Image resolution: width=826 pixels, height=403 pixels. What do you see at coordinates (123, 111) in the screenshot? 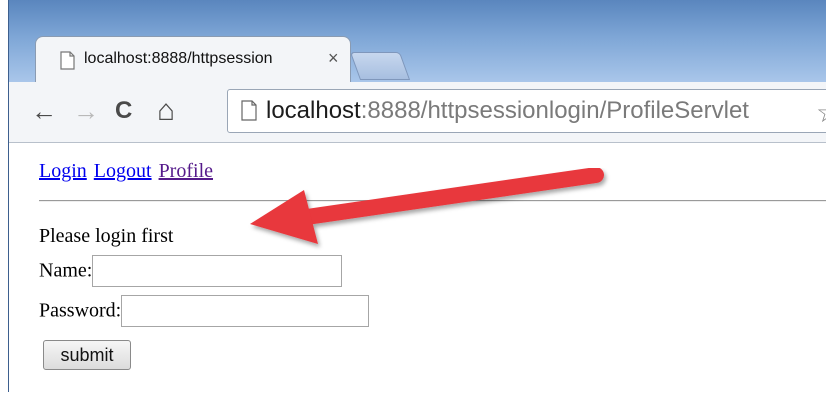
I see `reload-icon: C` at bounding box center [123, 111].